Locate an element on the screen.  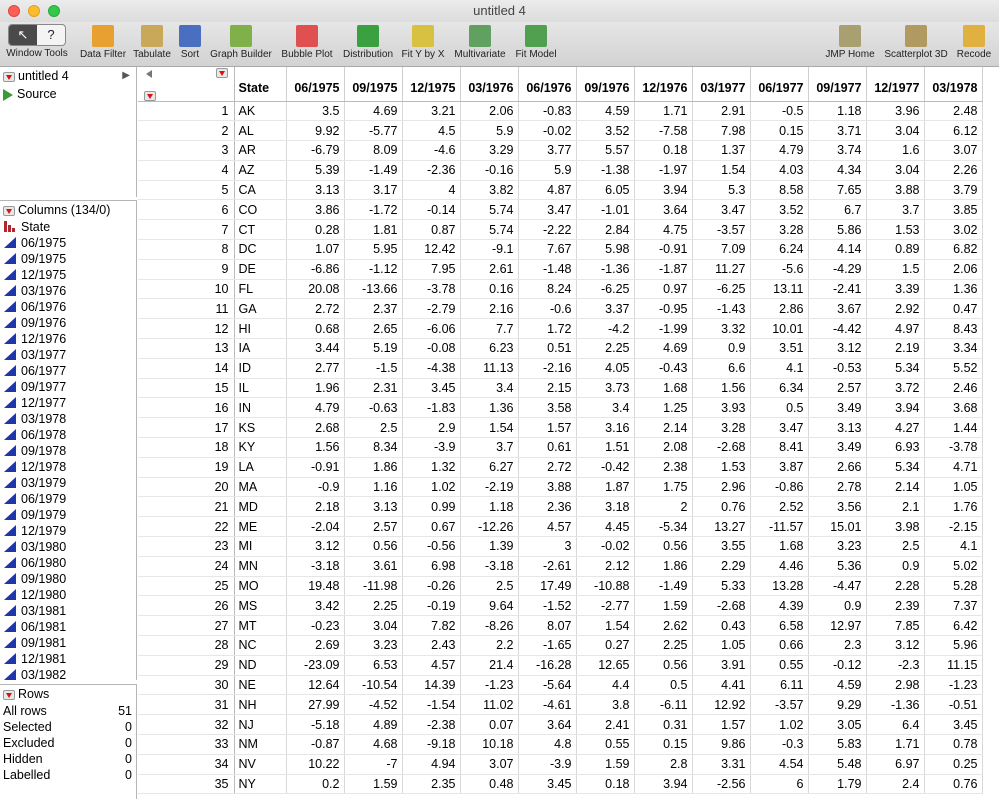
table-cell: -0.95 is located at coordinates (663, 309).